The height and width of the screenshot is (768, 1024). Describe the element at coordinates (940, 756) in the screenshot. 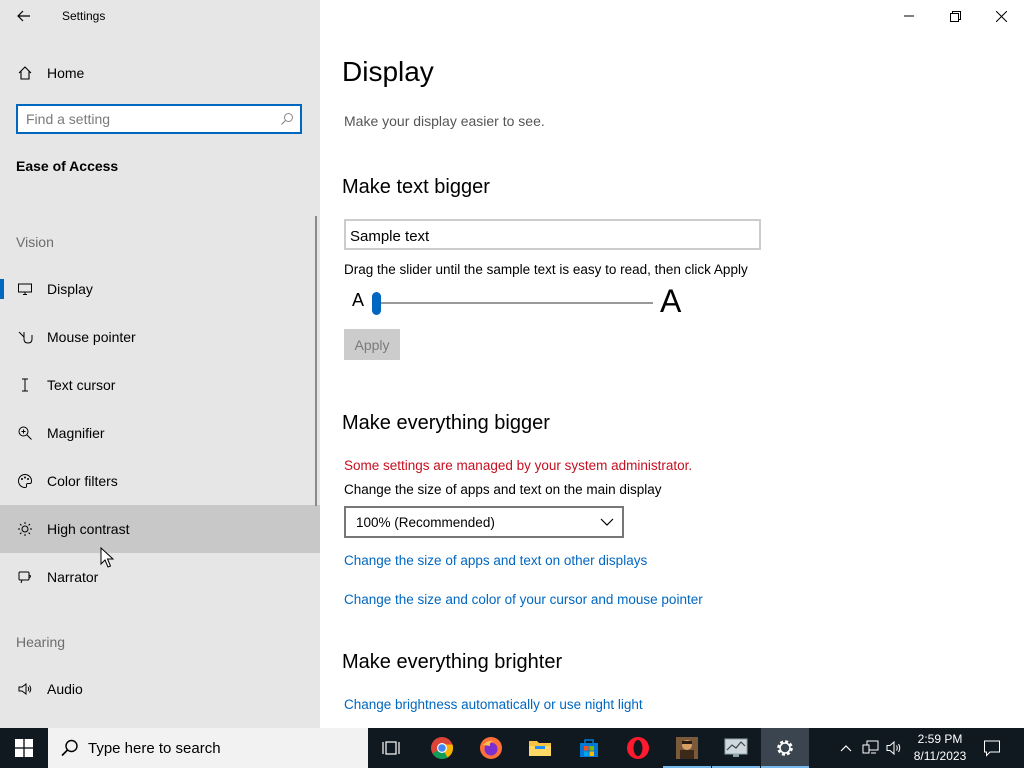

I see `clock-date: 8/11/2023` at that location.